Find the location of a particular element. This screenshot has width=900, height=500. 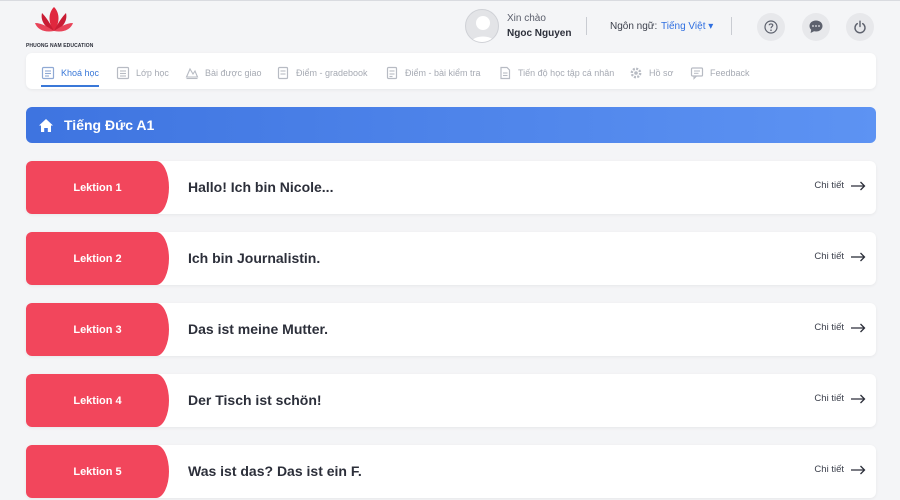

nav-item-progress: Tiến độ học tập cá nhân is located at coordinates (556, 73).